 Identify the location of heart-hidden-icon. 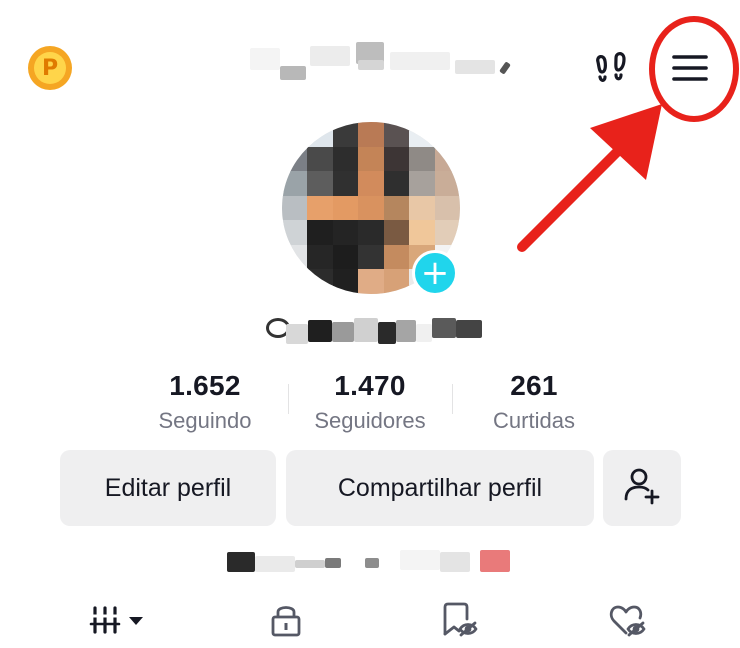
(627, 622).